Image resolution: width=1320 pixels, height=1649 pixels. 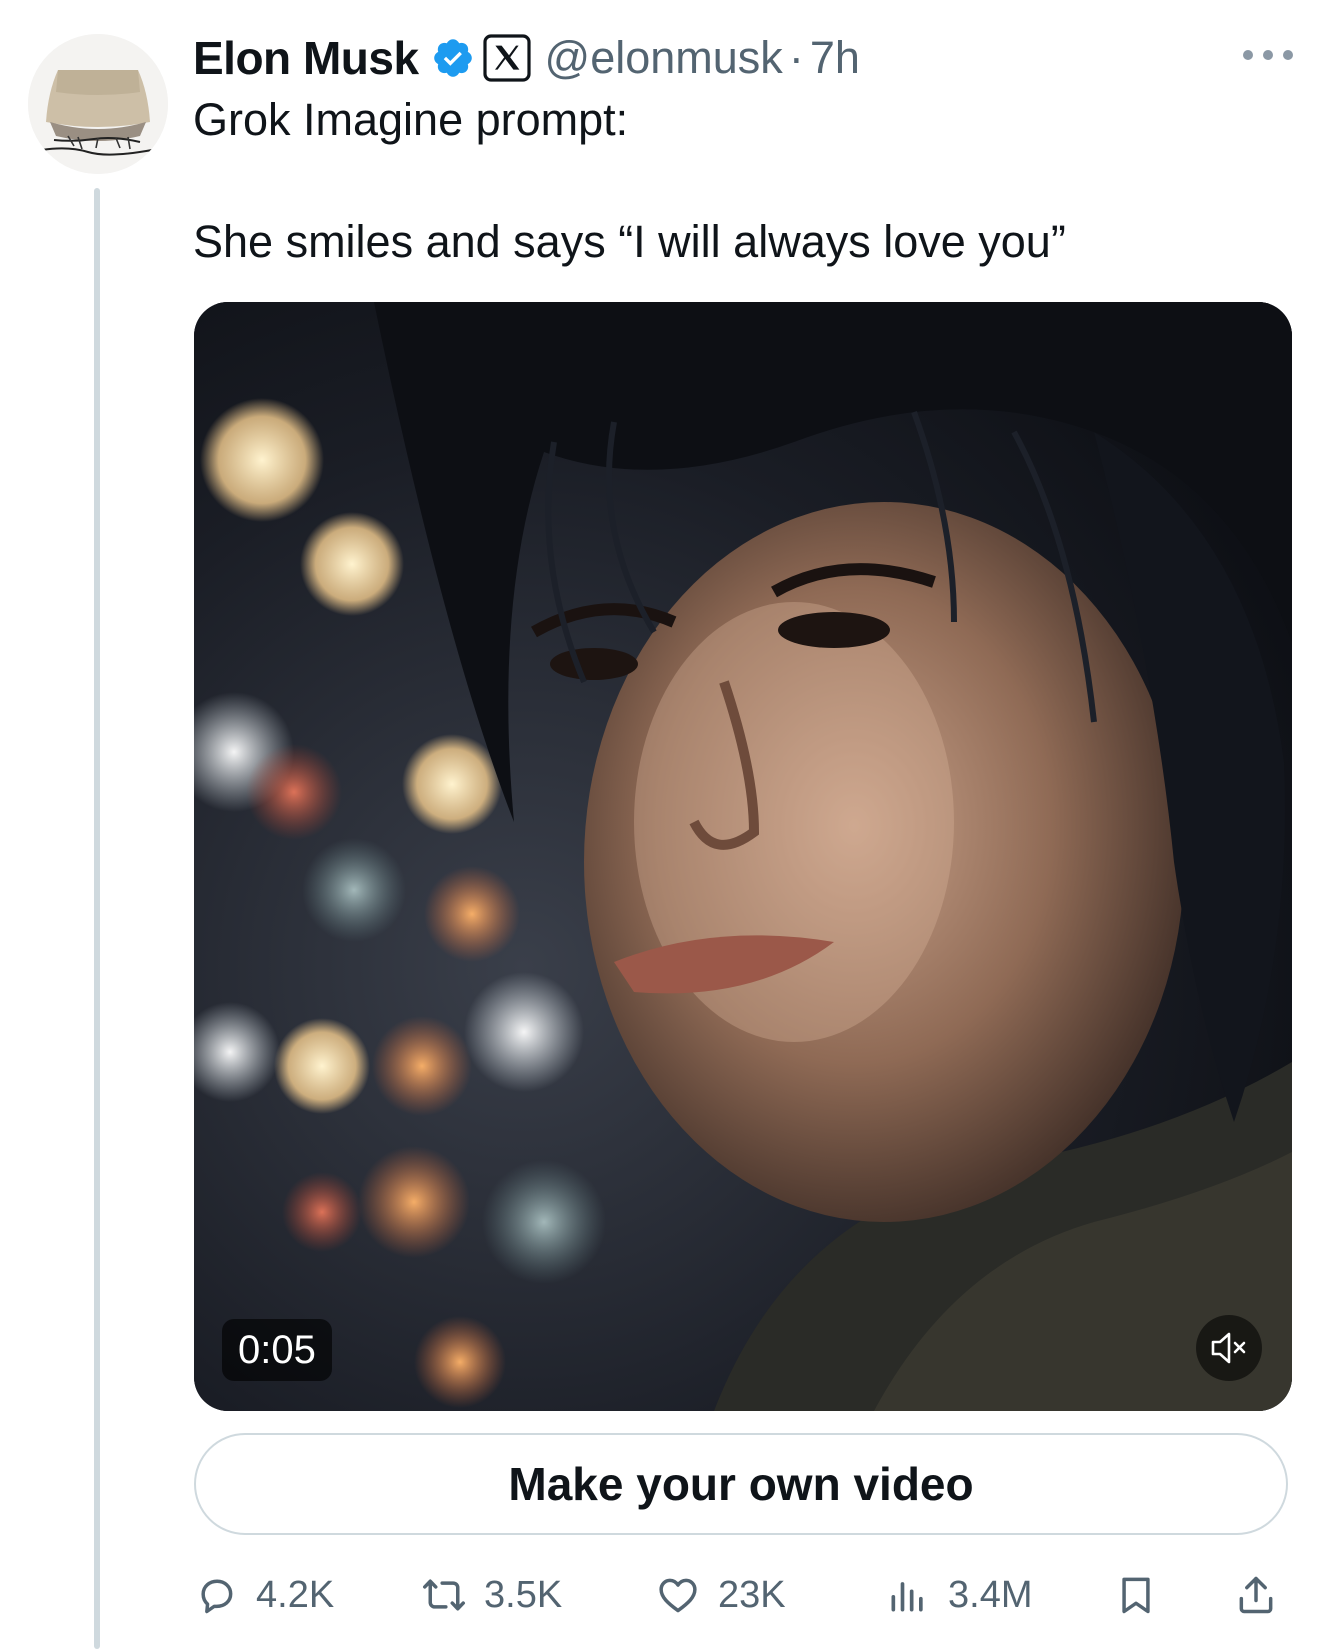 What do you see at coordinates (295, 1594) in the screenshot?
I see `reply-count: 4.2K` at bounding box center [295, 1594].